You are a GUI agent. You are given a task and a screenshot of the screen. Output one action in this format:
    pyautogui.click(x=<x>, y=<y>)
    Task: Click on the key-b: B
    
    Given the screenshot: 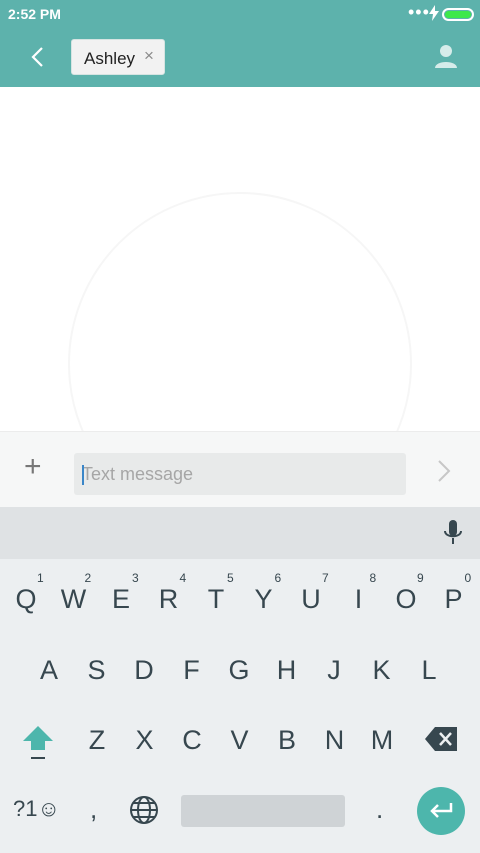 What is the action you would take?
    pyautogui.click(x=287, y=740)
    